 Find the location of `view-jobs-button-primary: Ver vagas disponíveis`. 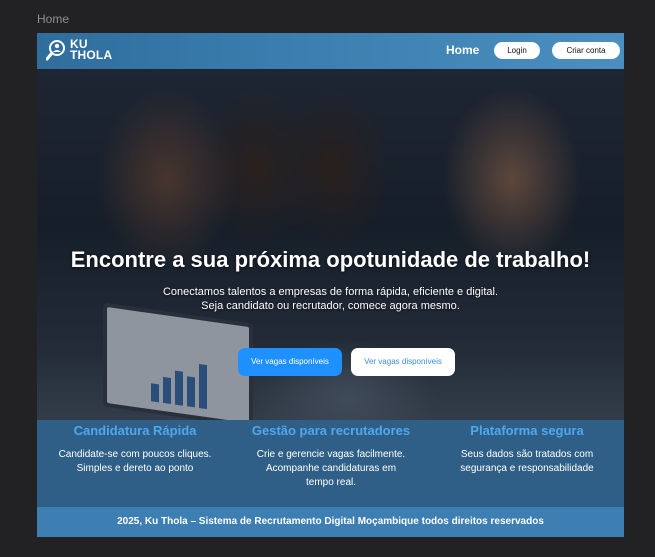

view-jobs-button-primary: Ver vagas disponíveis is located at coordinates (290, 362).